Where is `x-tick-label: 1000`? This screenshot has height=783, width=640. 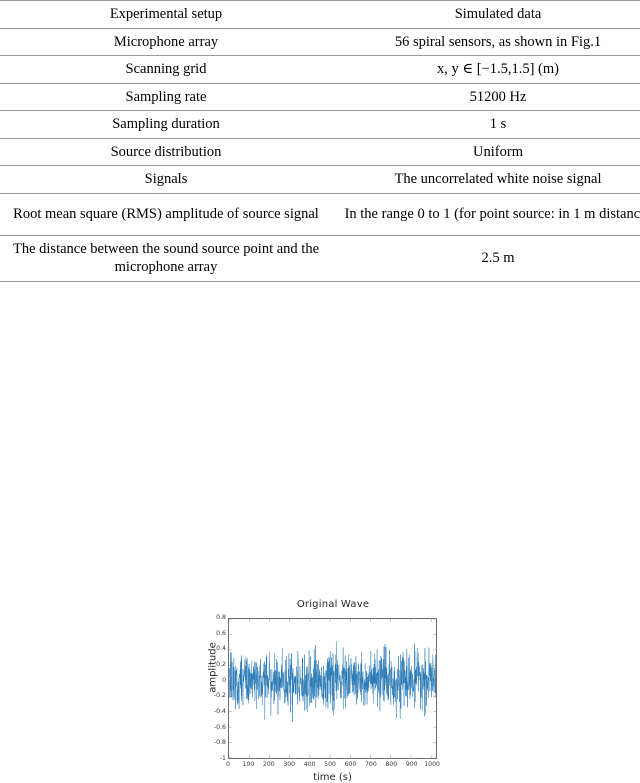 x-tick-label: 1000 is located at coordinates (432, 764).